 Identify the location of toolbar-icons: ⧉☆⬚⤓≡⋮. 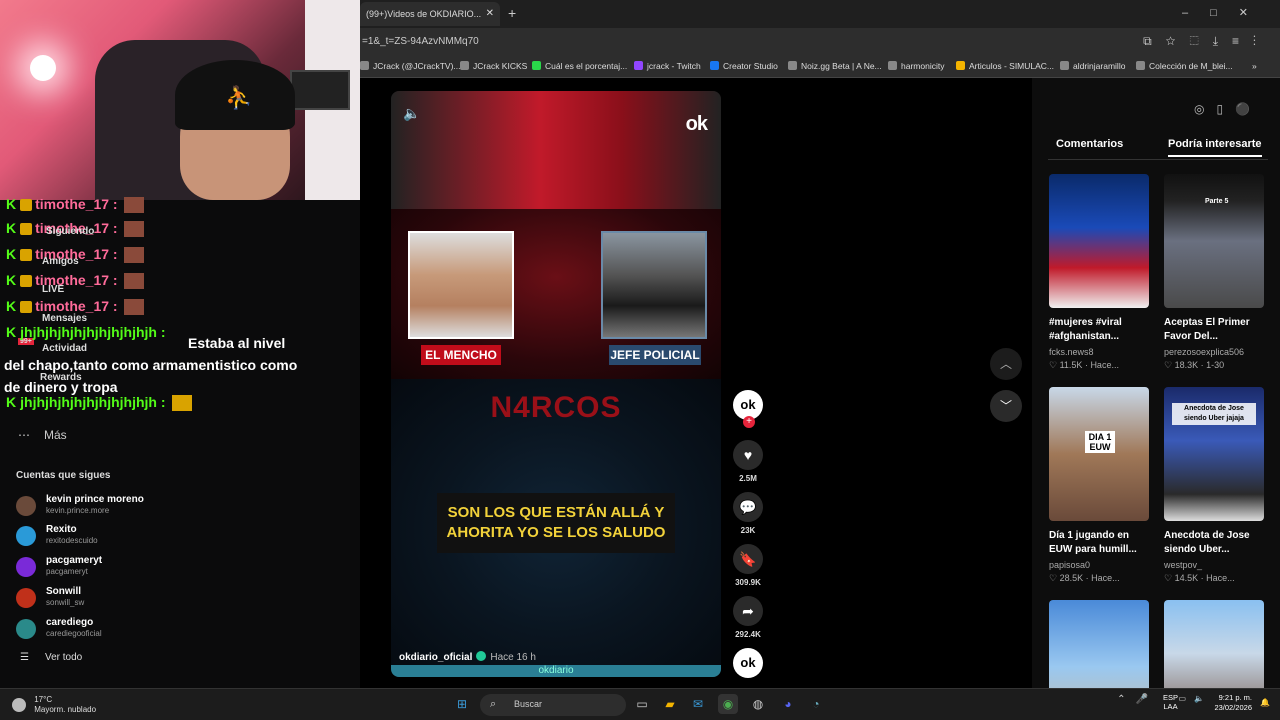
(1206, 41).